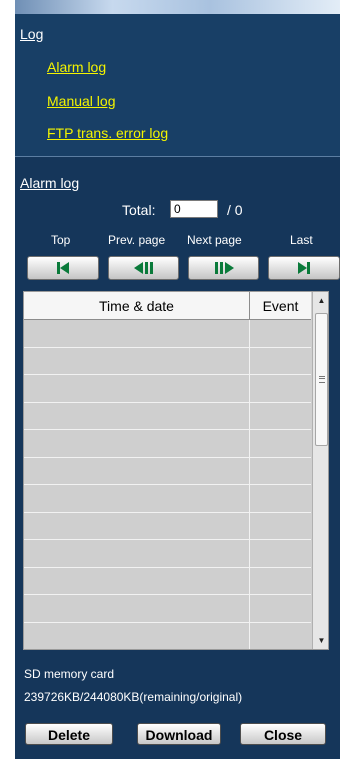  I want to click on alarm-log-link: Alarm log, so click(76, 67).